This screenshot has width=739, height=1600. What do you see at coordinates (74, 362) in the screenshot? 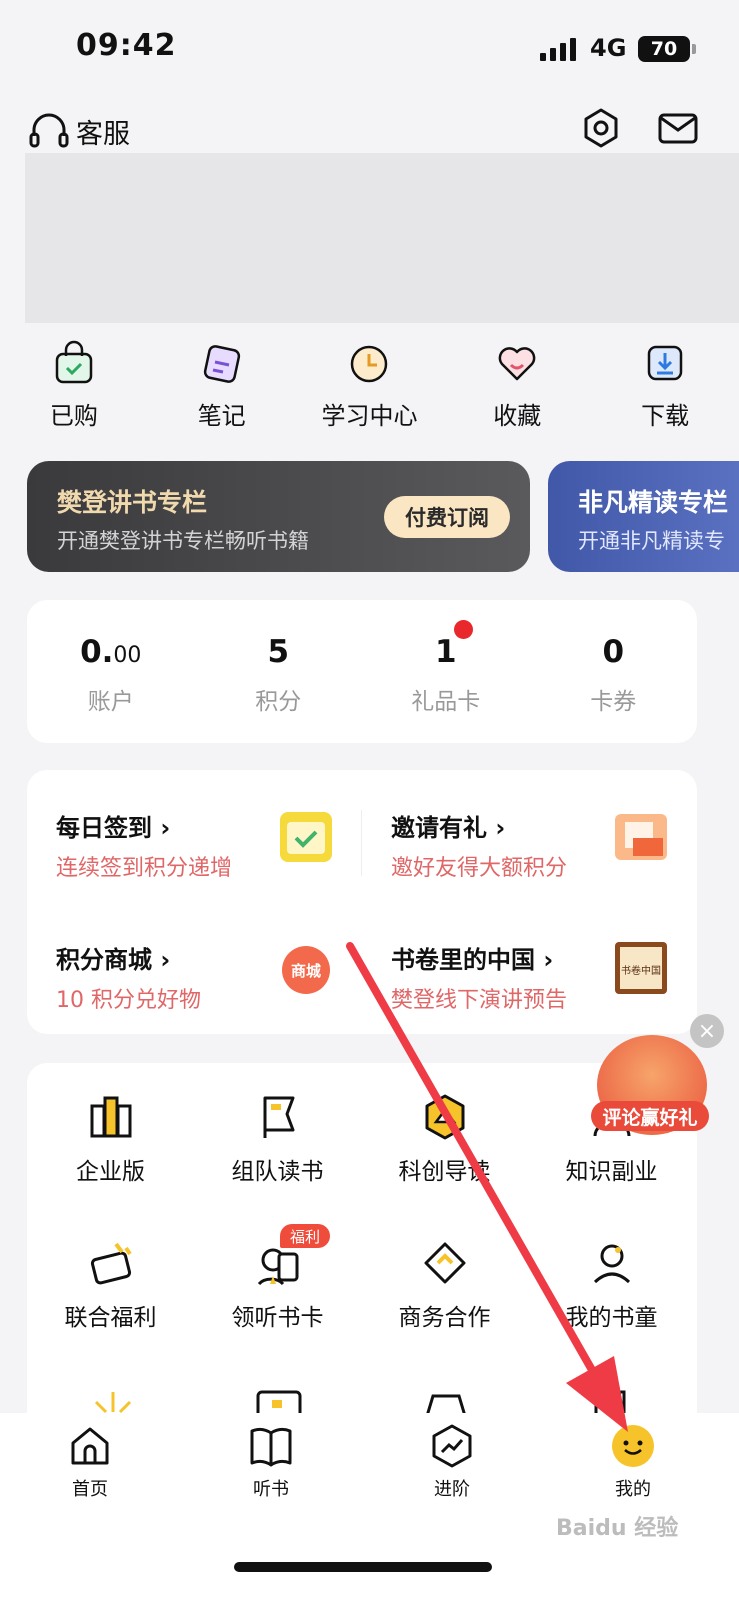
I see `shopping-bag-icon` at bounding box center [74, 362].